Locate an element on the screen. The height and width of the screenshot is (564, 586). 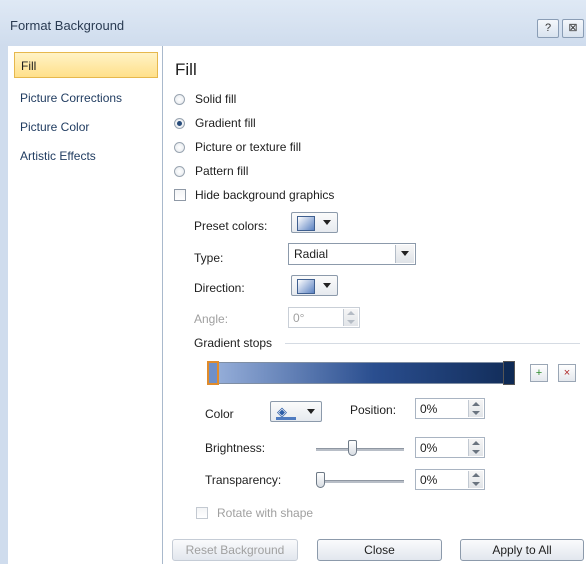
gradient-stop-right is located at coordinates (509, 373).